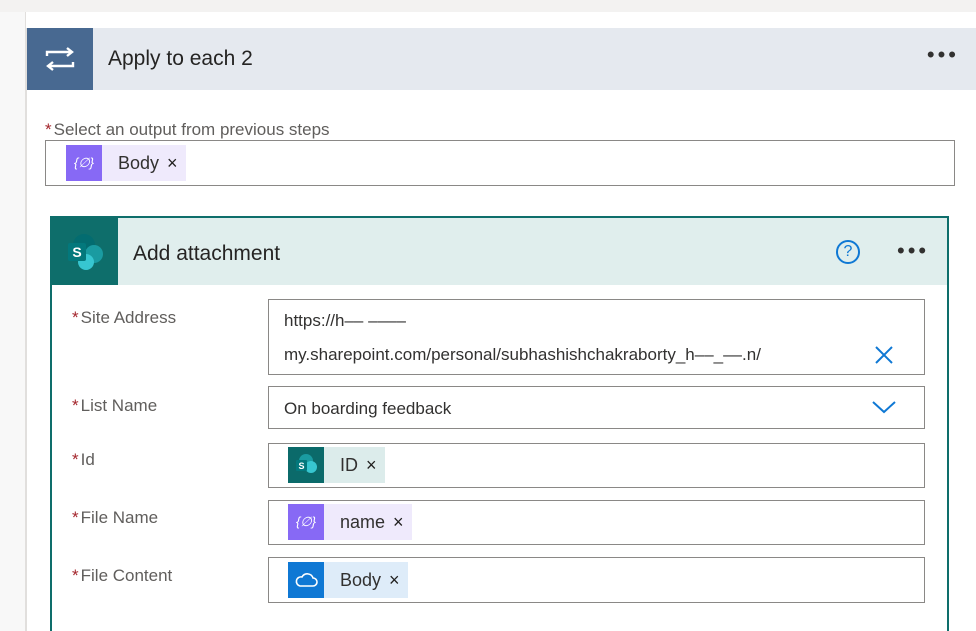  What do you see at coordinates (115, 517) in the screenshot?
I see `file-name-label: * File Name` at bounding box center [115, 517].